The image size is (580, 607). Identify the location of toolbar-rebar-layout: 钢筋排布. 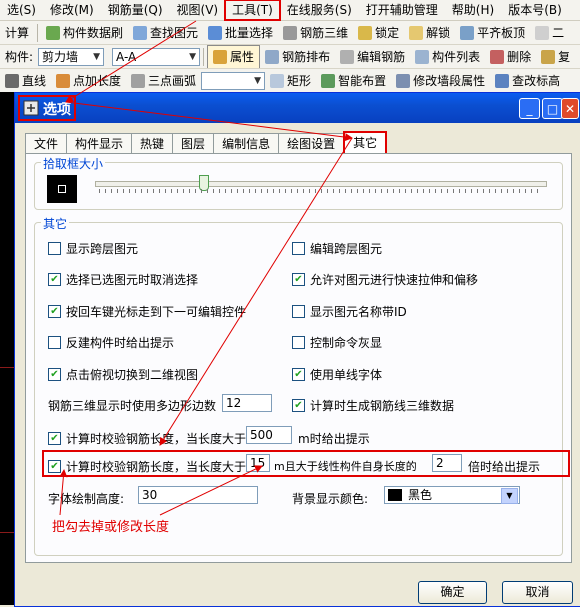
(297, 57).